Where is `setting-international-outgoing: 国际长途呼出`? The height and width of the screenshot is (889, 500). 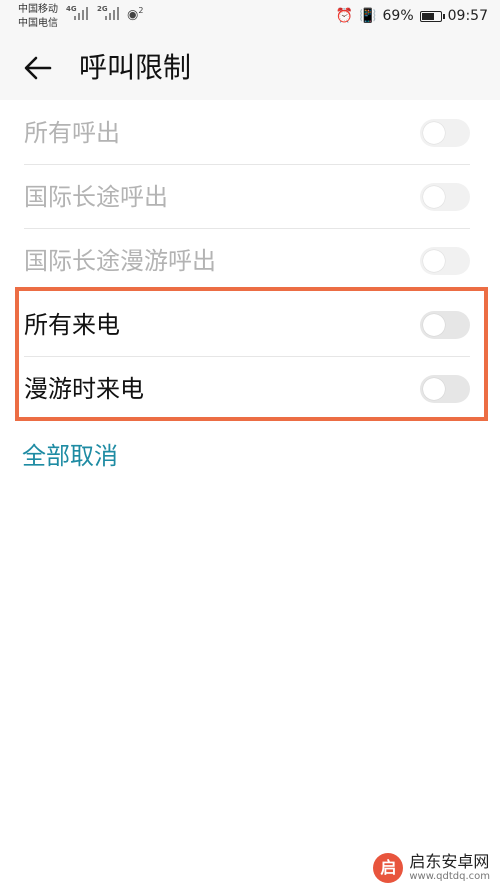 setting-international-outgoing: 国际长途呼出 is located at coordinates (250, 197).